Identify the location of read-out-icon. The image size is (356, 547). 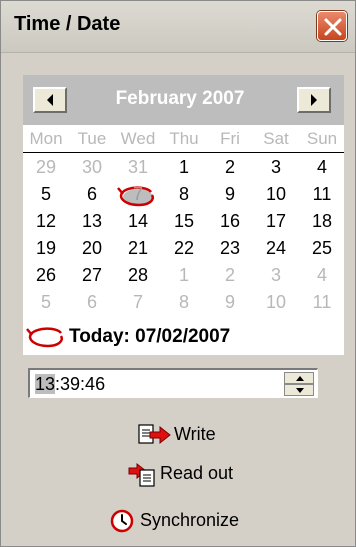
(141, 474).